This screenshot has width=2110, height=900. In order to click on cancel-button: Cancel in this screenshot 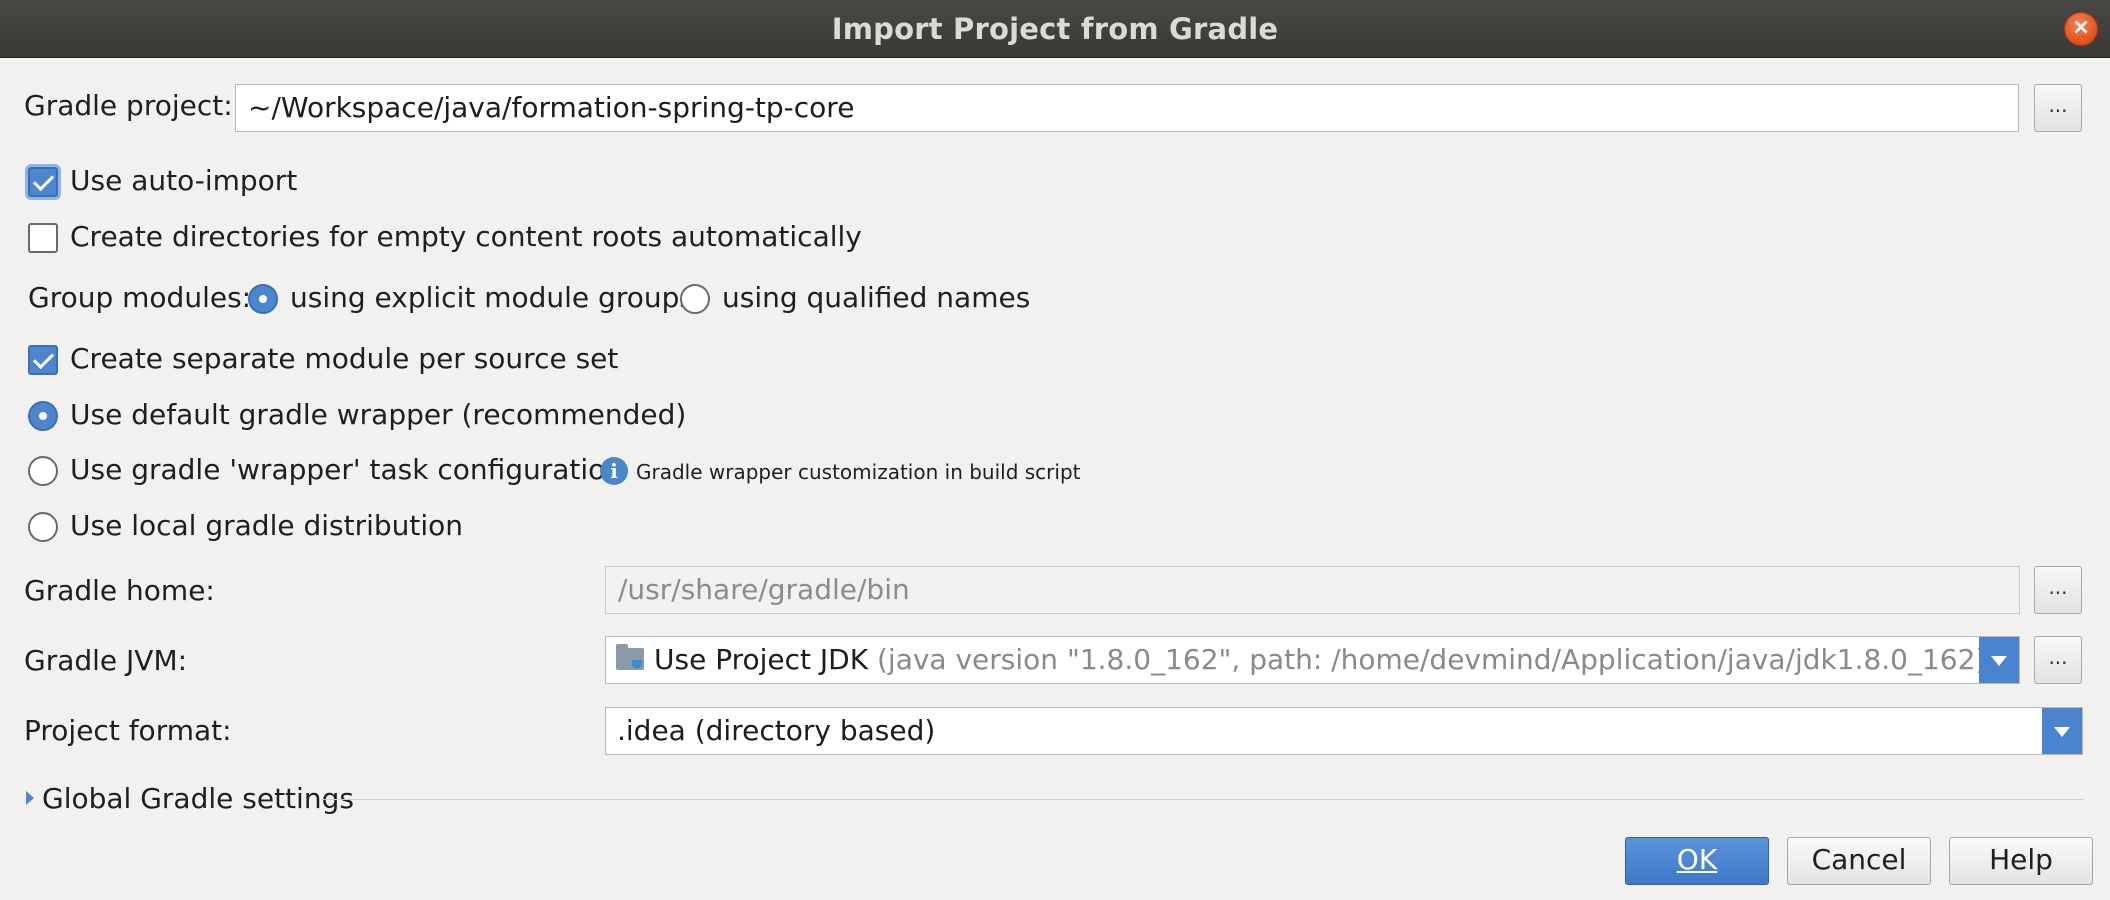, I will do `click(1859, 861)`.